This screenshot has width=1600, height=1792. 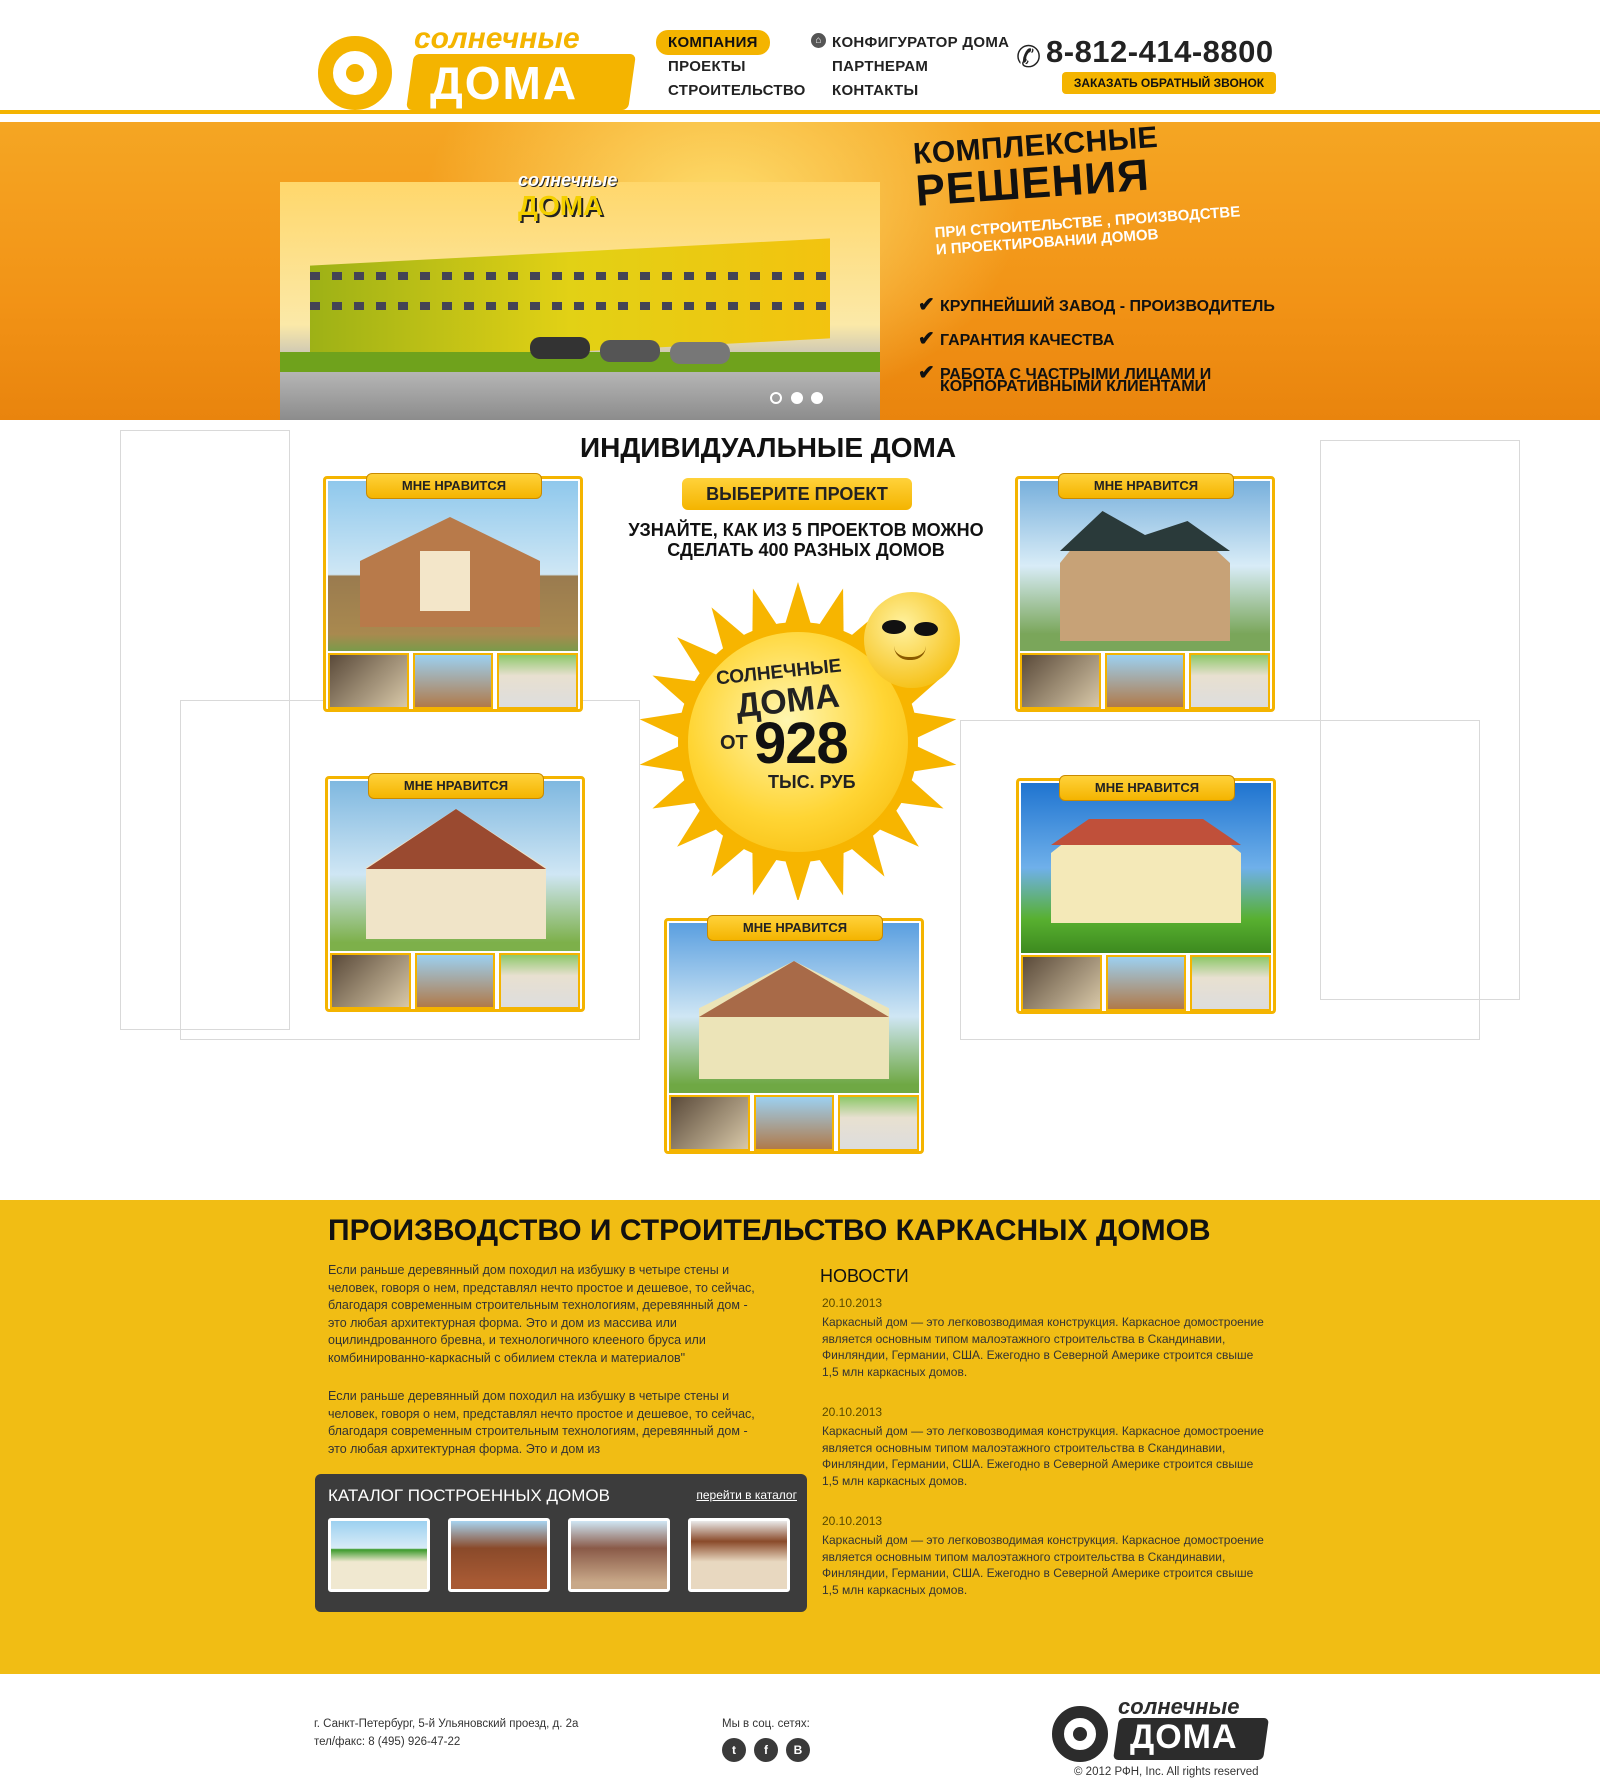 What do you see at coordinates (798, 1750) in the screenshot?
I see `blogger-icon: B` at bounding box center [798, 1750].